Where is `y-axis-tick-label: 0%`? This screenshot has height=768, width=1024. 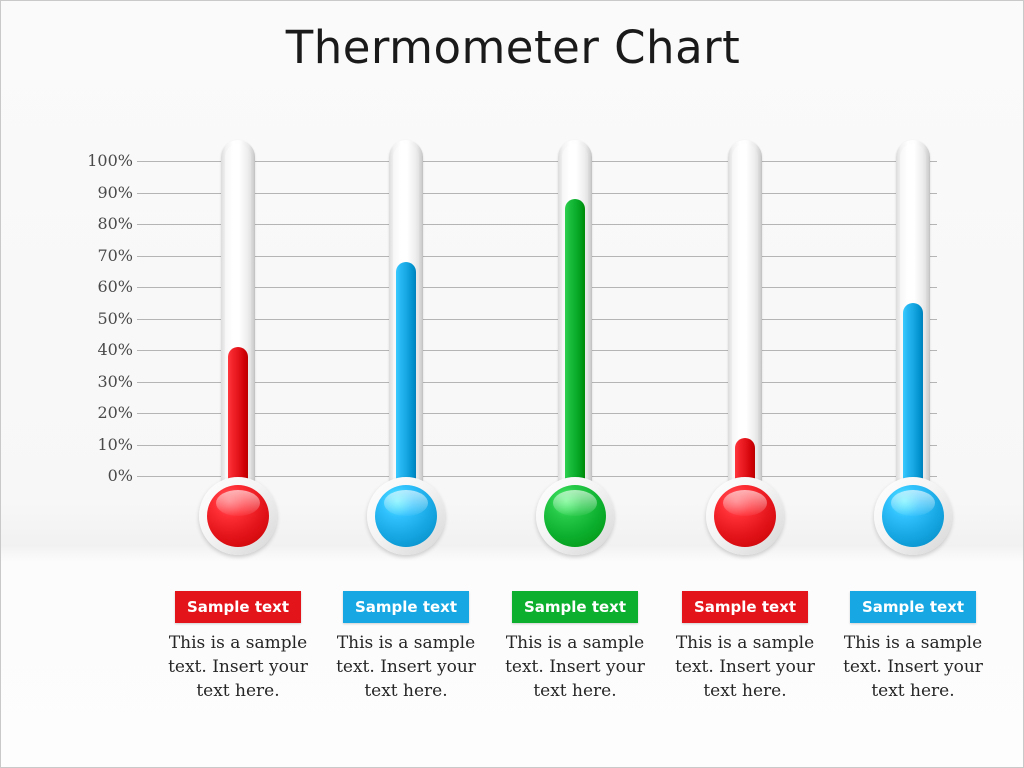 y-axis-tick-label: 0% is located at coordinates (120, 475).